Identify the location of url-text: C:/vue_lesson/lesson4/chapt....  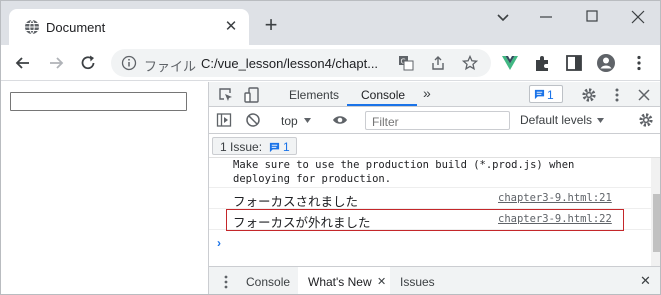
(301, 63).